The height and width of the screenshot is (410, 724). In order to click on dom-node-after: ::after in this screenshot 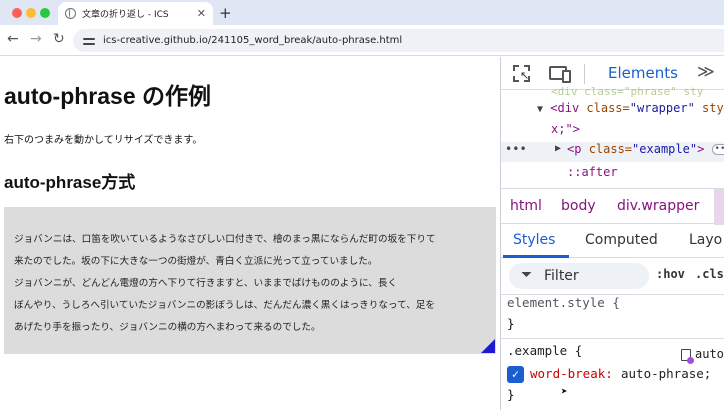, I will do `click(592, 172)`.